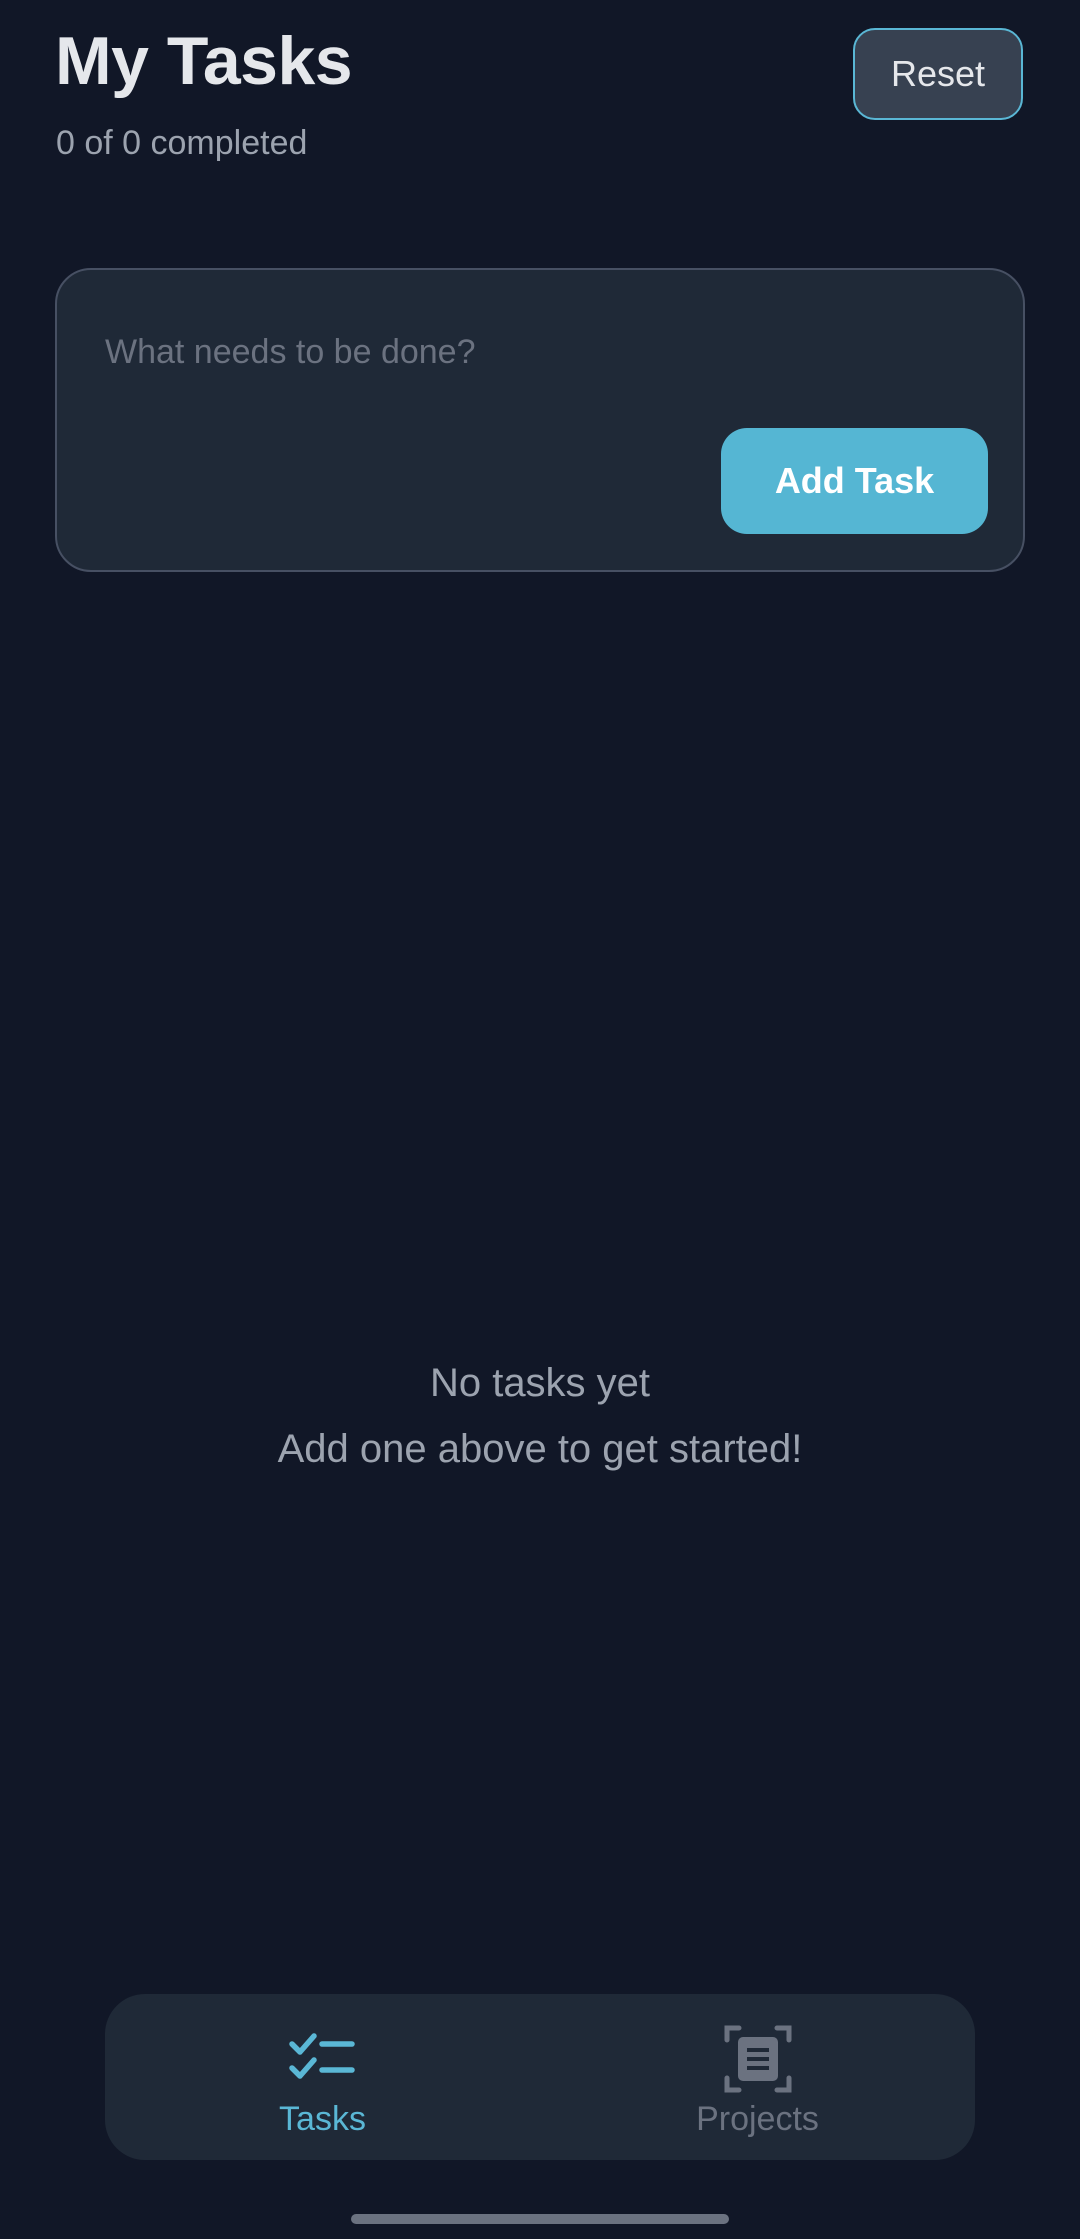  Describe the element at coordinates (540, 1383) in the screenshot. I see `empty-state-title: No tasks yet` at that location.